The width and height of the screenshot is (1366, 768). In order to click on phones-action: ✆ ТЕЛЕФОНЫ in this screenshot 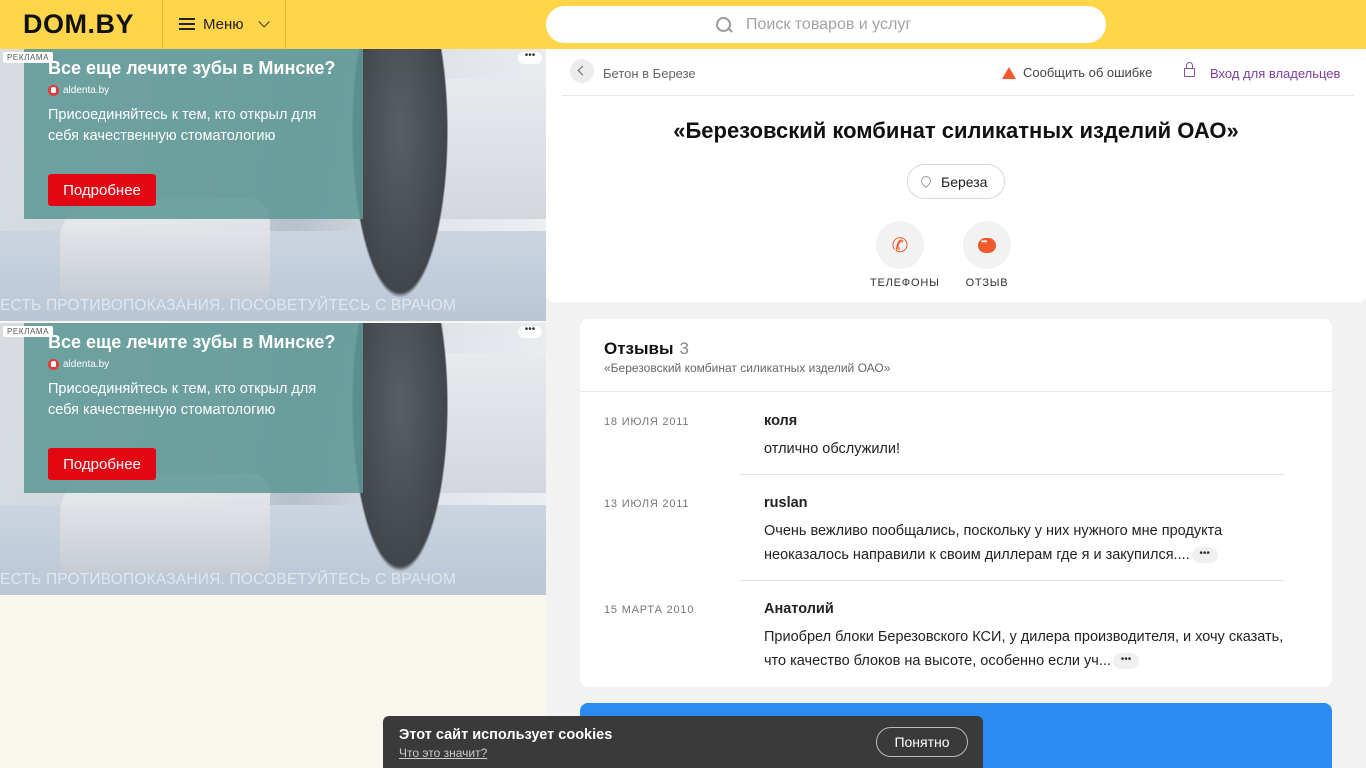, I will do `click(905, 255)`.